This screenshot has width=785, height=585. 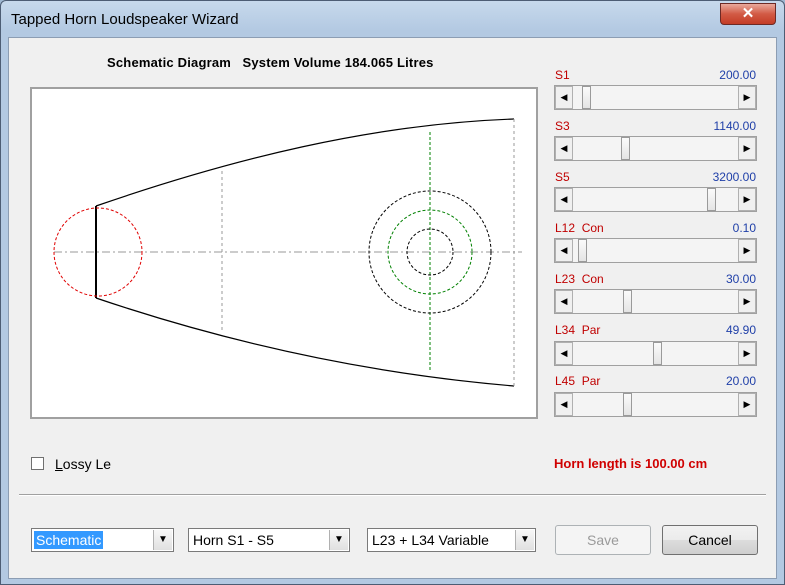 I want to click on title-bar: Tapped Horn Loudspeaker Wizard ✕, so click(x=392, y=19).